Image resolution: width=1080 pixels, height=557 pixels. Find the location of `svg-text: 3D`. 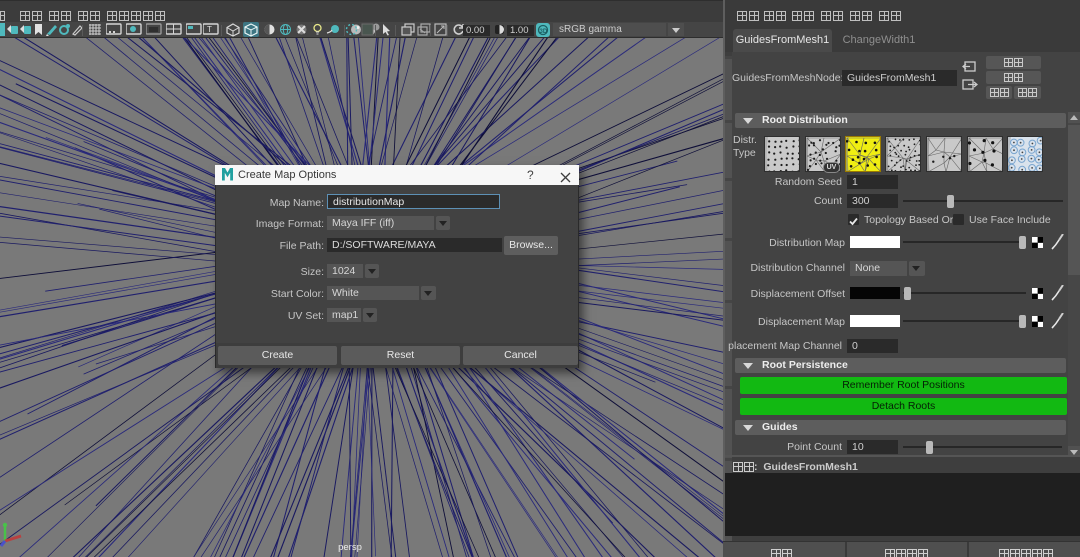

svg-text: 3D is located at coordinates (544, 32).